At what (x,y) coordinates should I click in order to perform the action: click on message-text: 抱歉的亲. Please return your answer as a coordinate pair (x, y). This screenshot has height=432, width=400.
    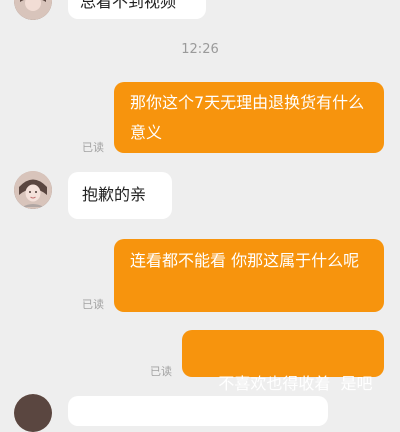
    Looking at the image, I should click on (114, 194).